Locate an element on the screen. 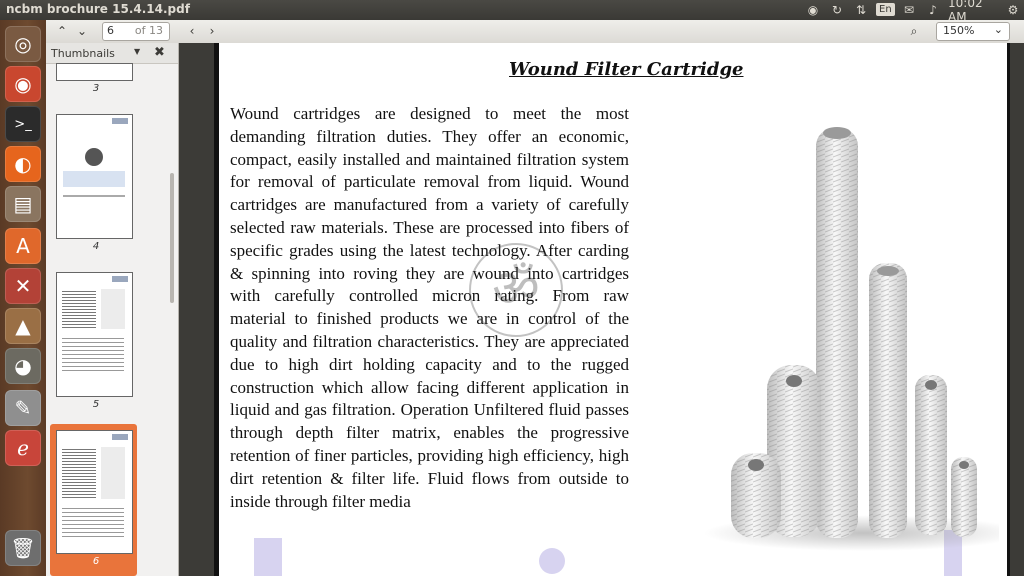 This screenshot has height=576, width=1024. thumbnail-label-4: 4 is located at coordinates (96, 246).